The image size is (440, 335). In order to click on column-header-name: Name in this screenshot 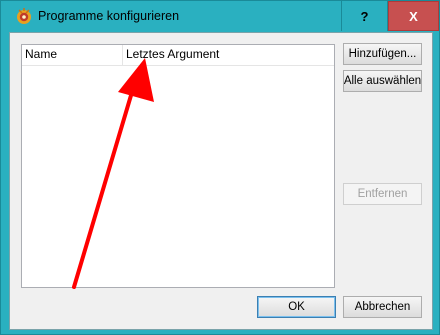, I will do `click(72, 55)`.